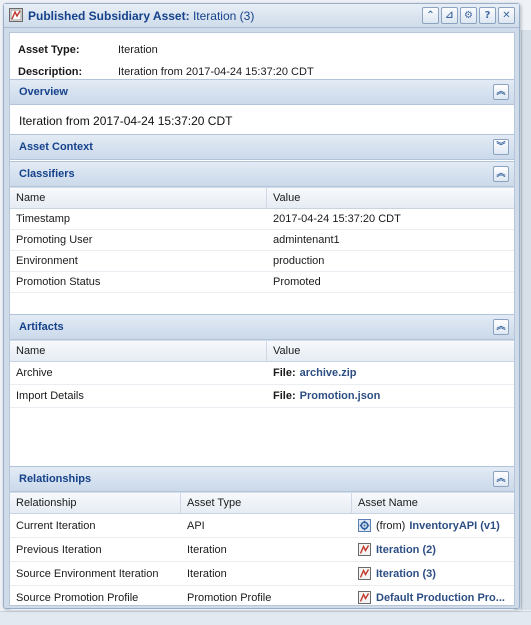 The width and height of the screenshot is (531, 625). What do you see at coordinates (263, 50) in the screenshot?
I see `asset-type-row: Asset Type: Iteration` at bounding box center [263, 50].